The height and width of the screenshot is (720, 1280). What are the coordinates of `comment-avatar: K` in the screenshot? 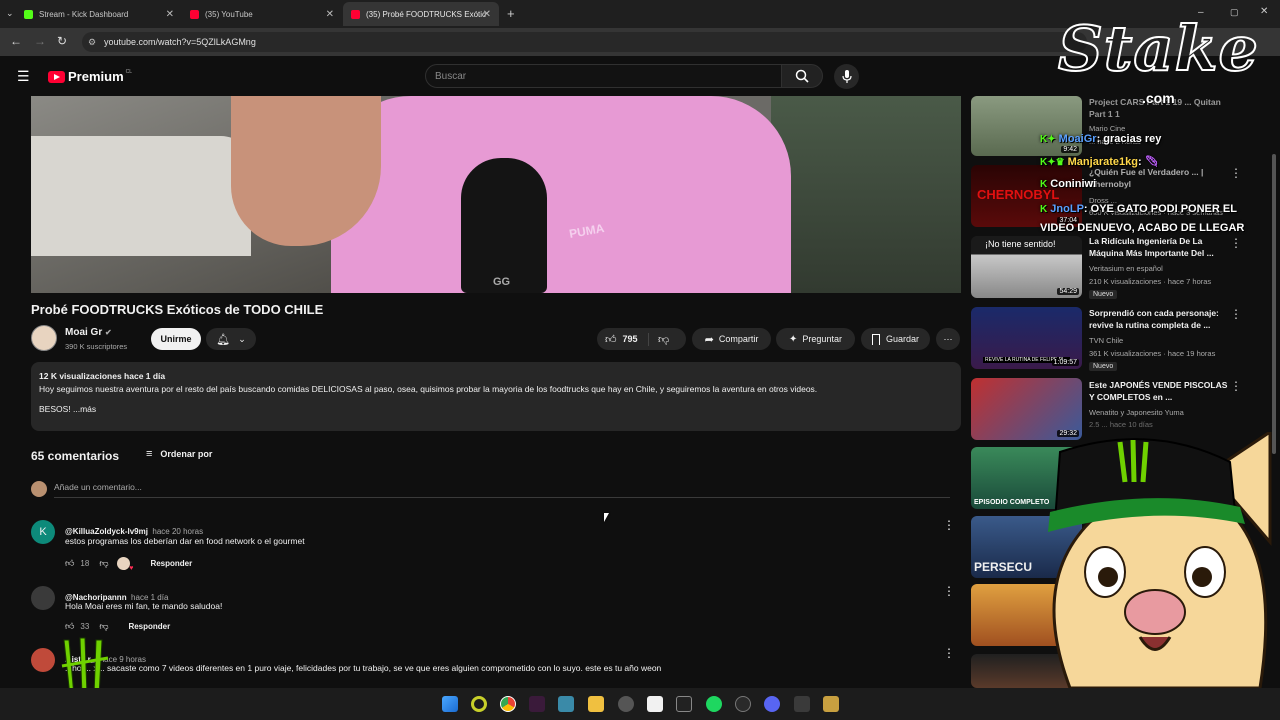 It's located at (43, 532).